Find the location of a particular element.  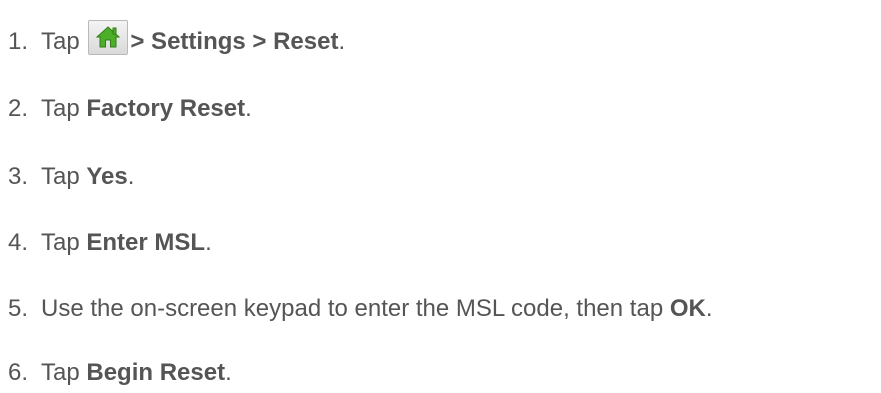

step-number: 2. is located at coordinates (18, 108).